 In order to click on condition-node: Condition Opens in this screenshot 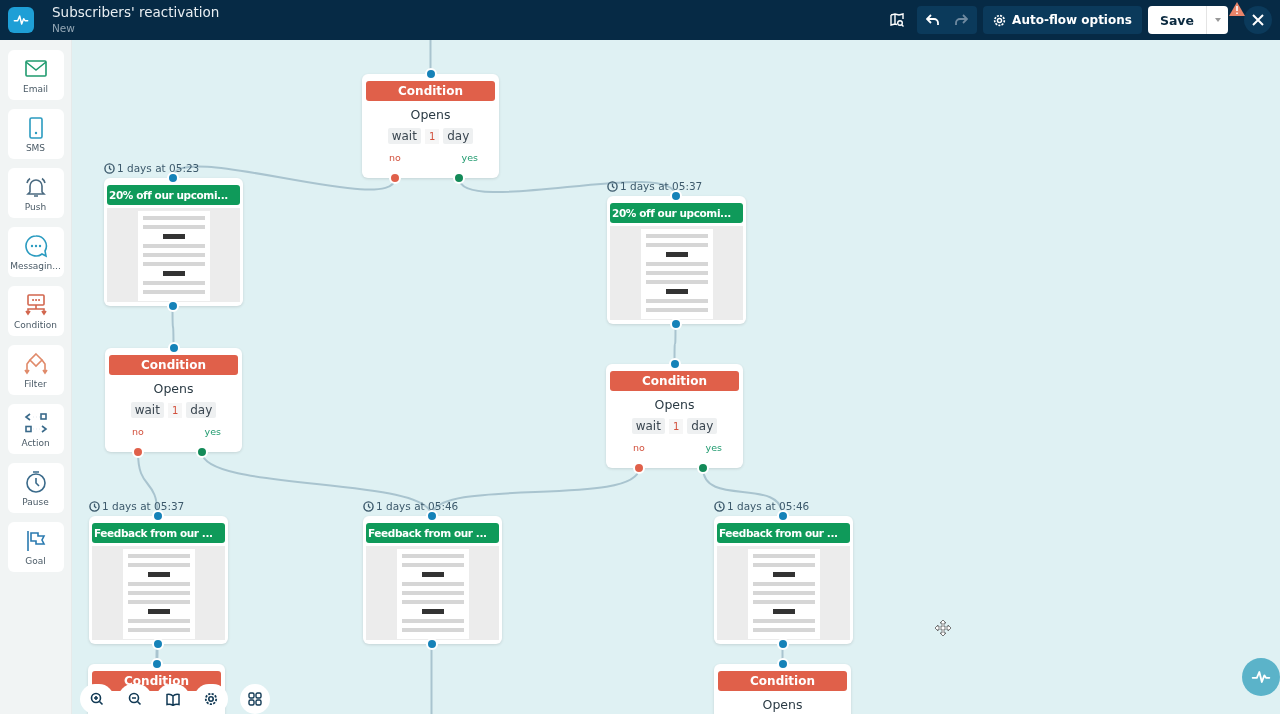, I will do `click(782, 689)`.